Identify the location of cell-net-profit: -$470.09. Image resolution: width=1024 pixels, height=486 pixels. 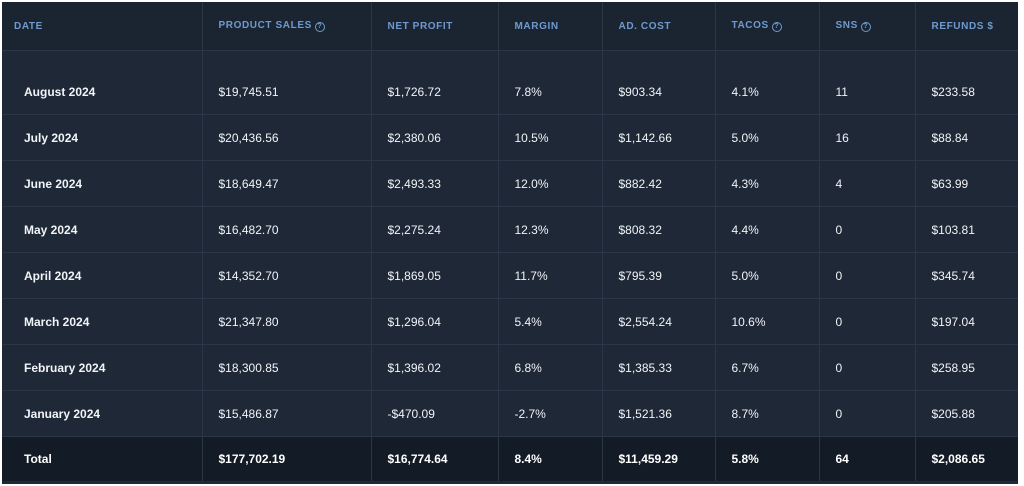
(435, 413).